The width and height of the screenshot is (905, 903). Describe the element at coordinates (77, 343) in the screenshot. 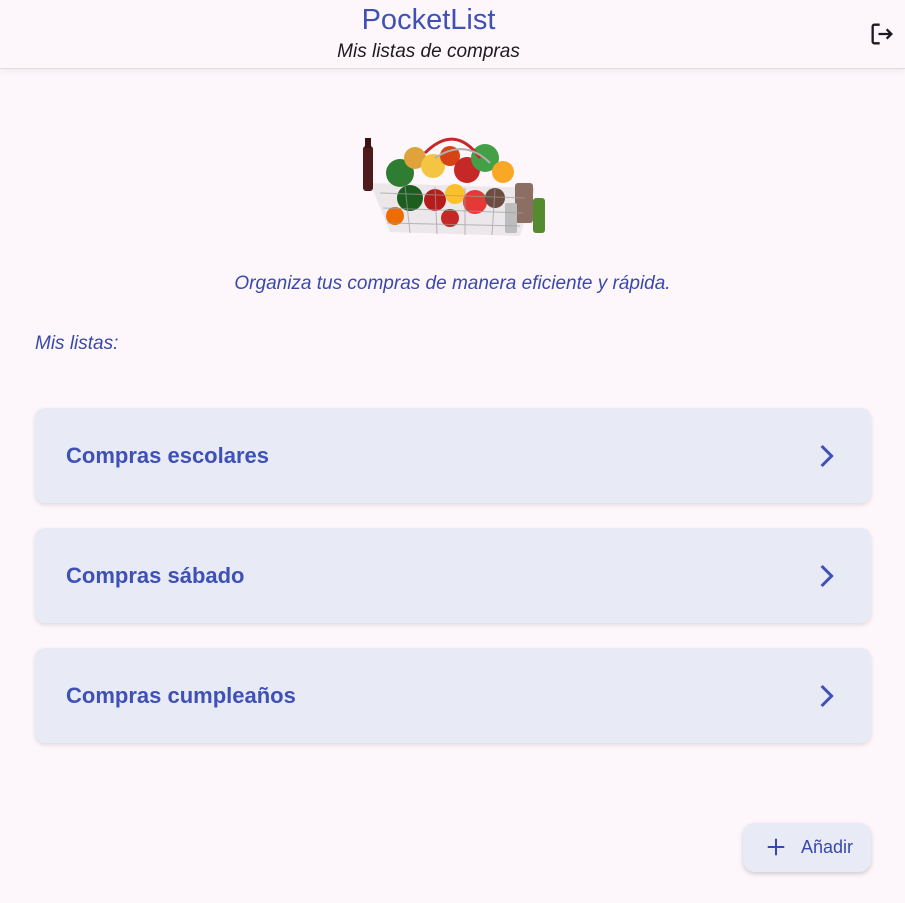

I see `lists-section-label: Mis listas:` at that location.